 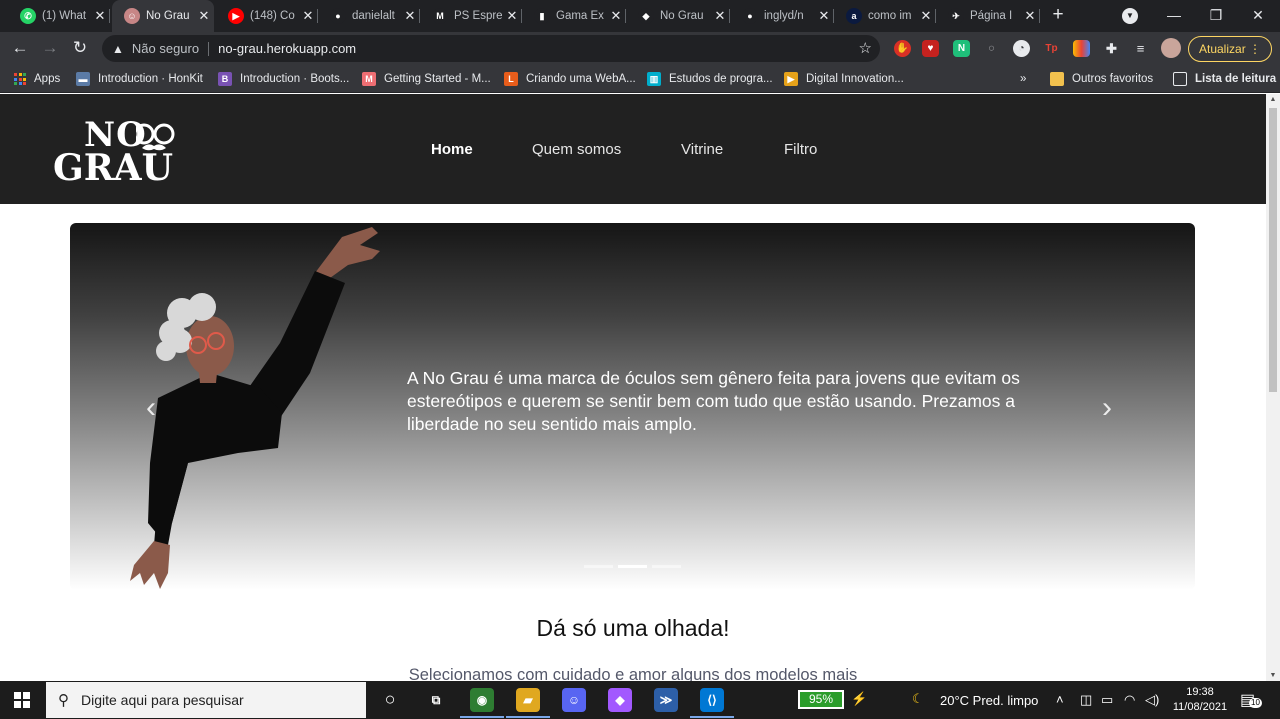 I want to click on url-text: no-grau.herokuapp.com, so click(x=287, y=48).